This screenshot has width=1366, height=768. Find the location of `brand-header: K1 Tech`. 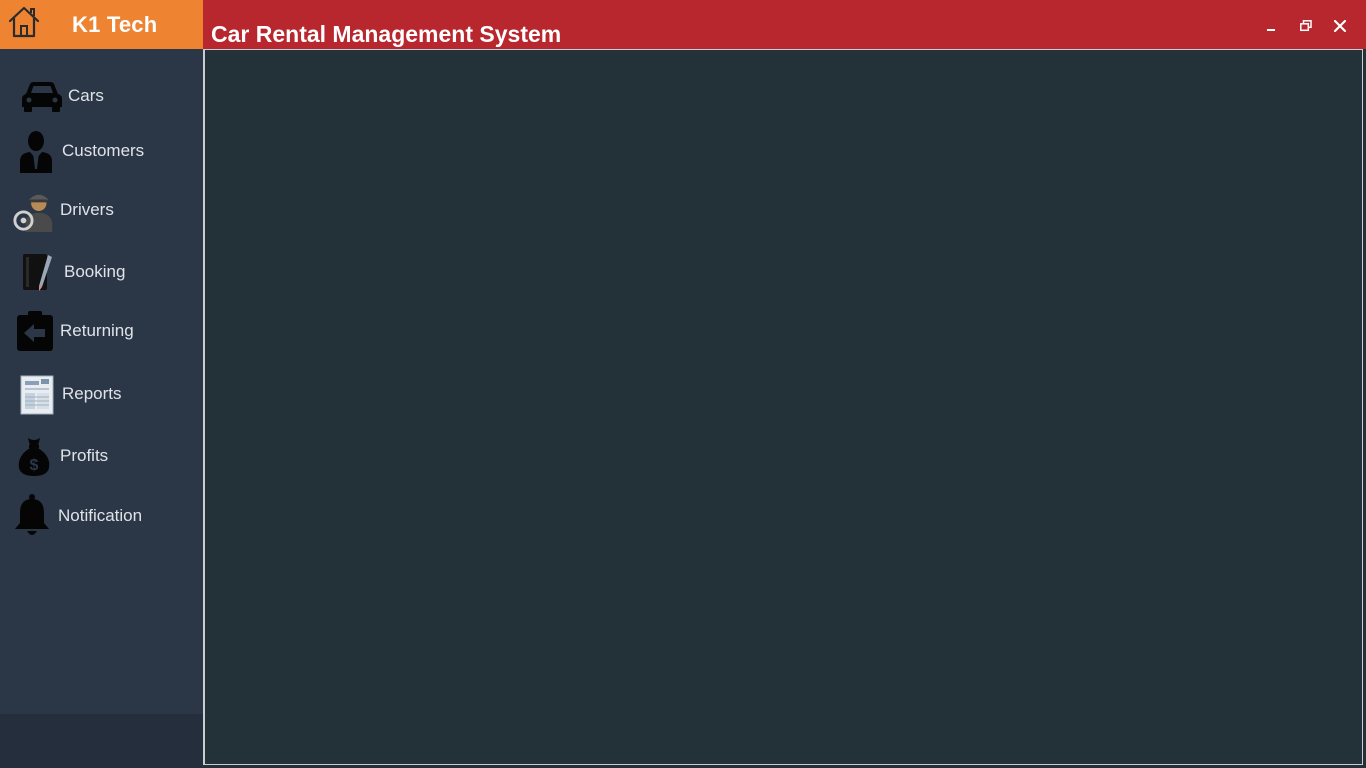

brand-header: K1 Tech is located at coordinates (101, 24).